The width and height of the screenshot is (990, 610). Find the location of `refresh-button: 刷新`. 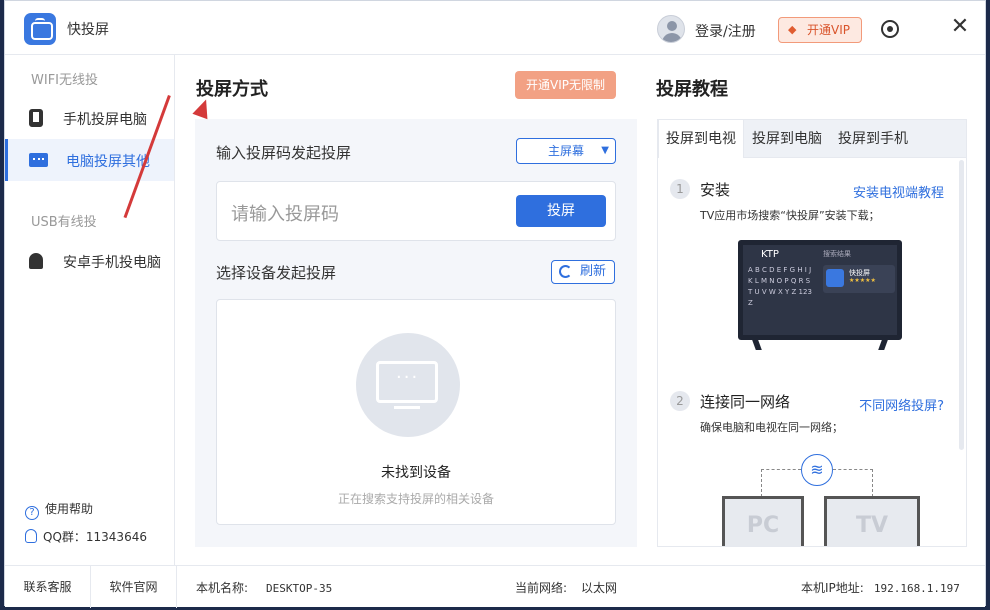

refresh-button: 刷新 is located at coordinates (583, 272).